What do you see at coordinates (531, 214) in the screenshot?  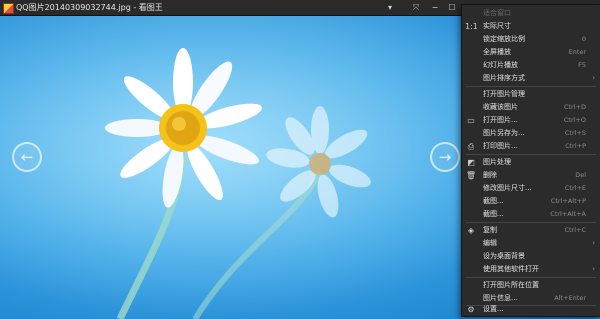 I see `menu-item-screenshot-a: 截图... Ctrl+Alt+A` at bounding box center [531, 214].